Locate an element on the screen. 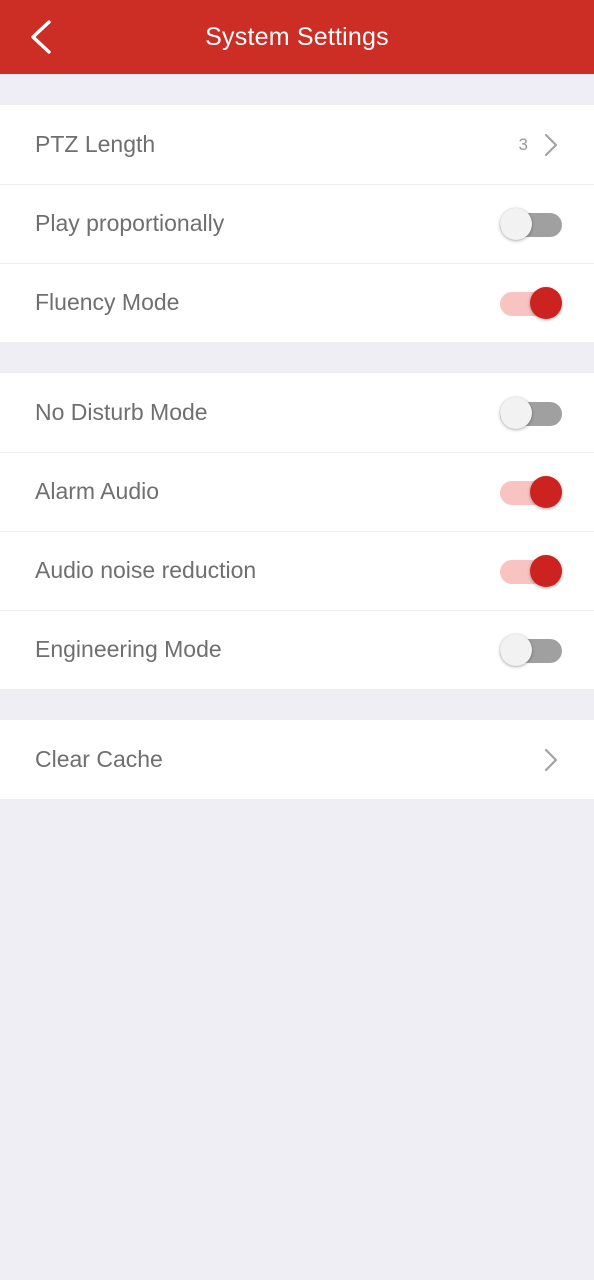 The width and height of the screenshot is (594, 1280). page-title: System Settings is located at coordinates (297, 36).